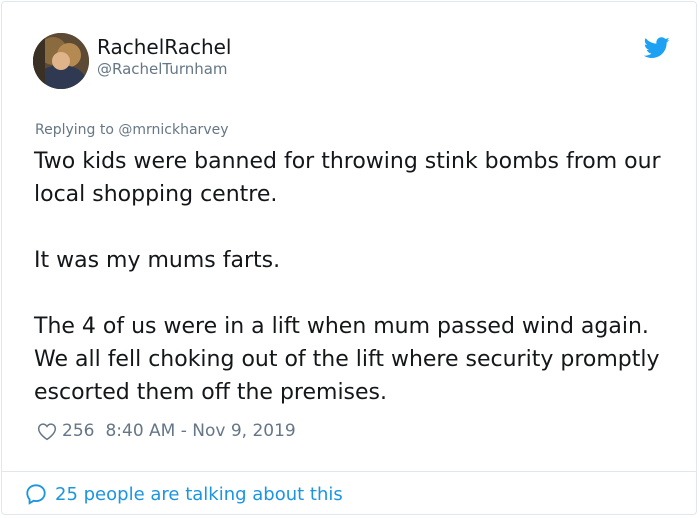 Image resolution: width=700 pixels, height=518 pixels. What do you see at coordinates (173, 130) in the screenshot?
I see `reply-mention-link: @mrnickharvey` at bounding box center [173, 130].